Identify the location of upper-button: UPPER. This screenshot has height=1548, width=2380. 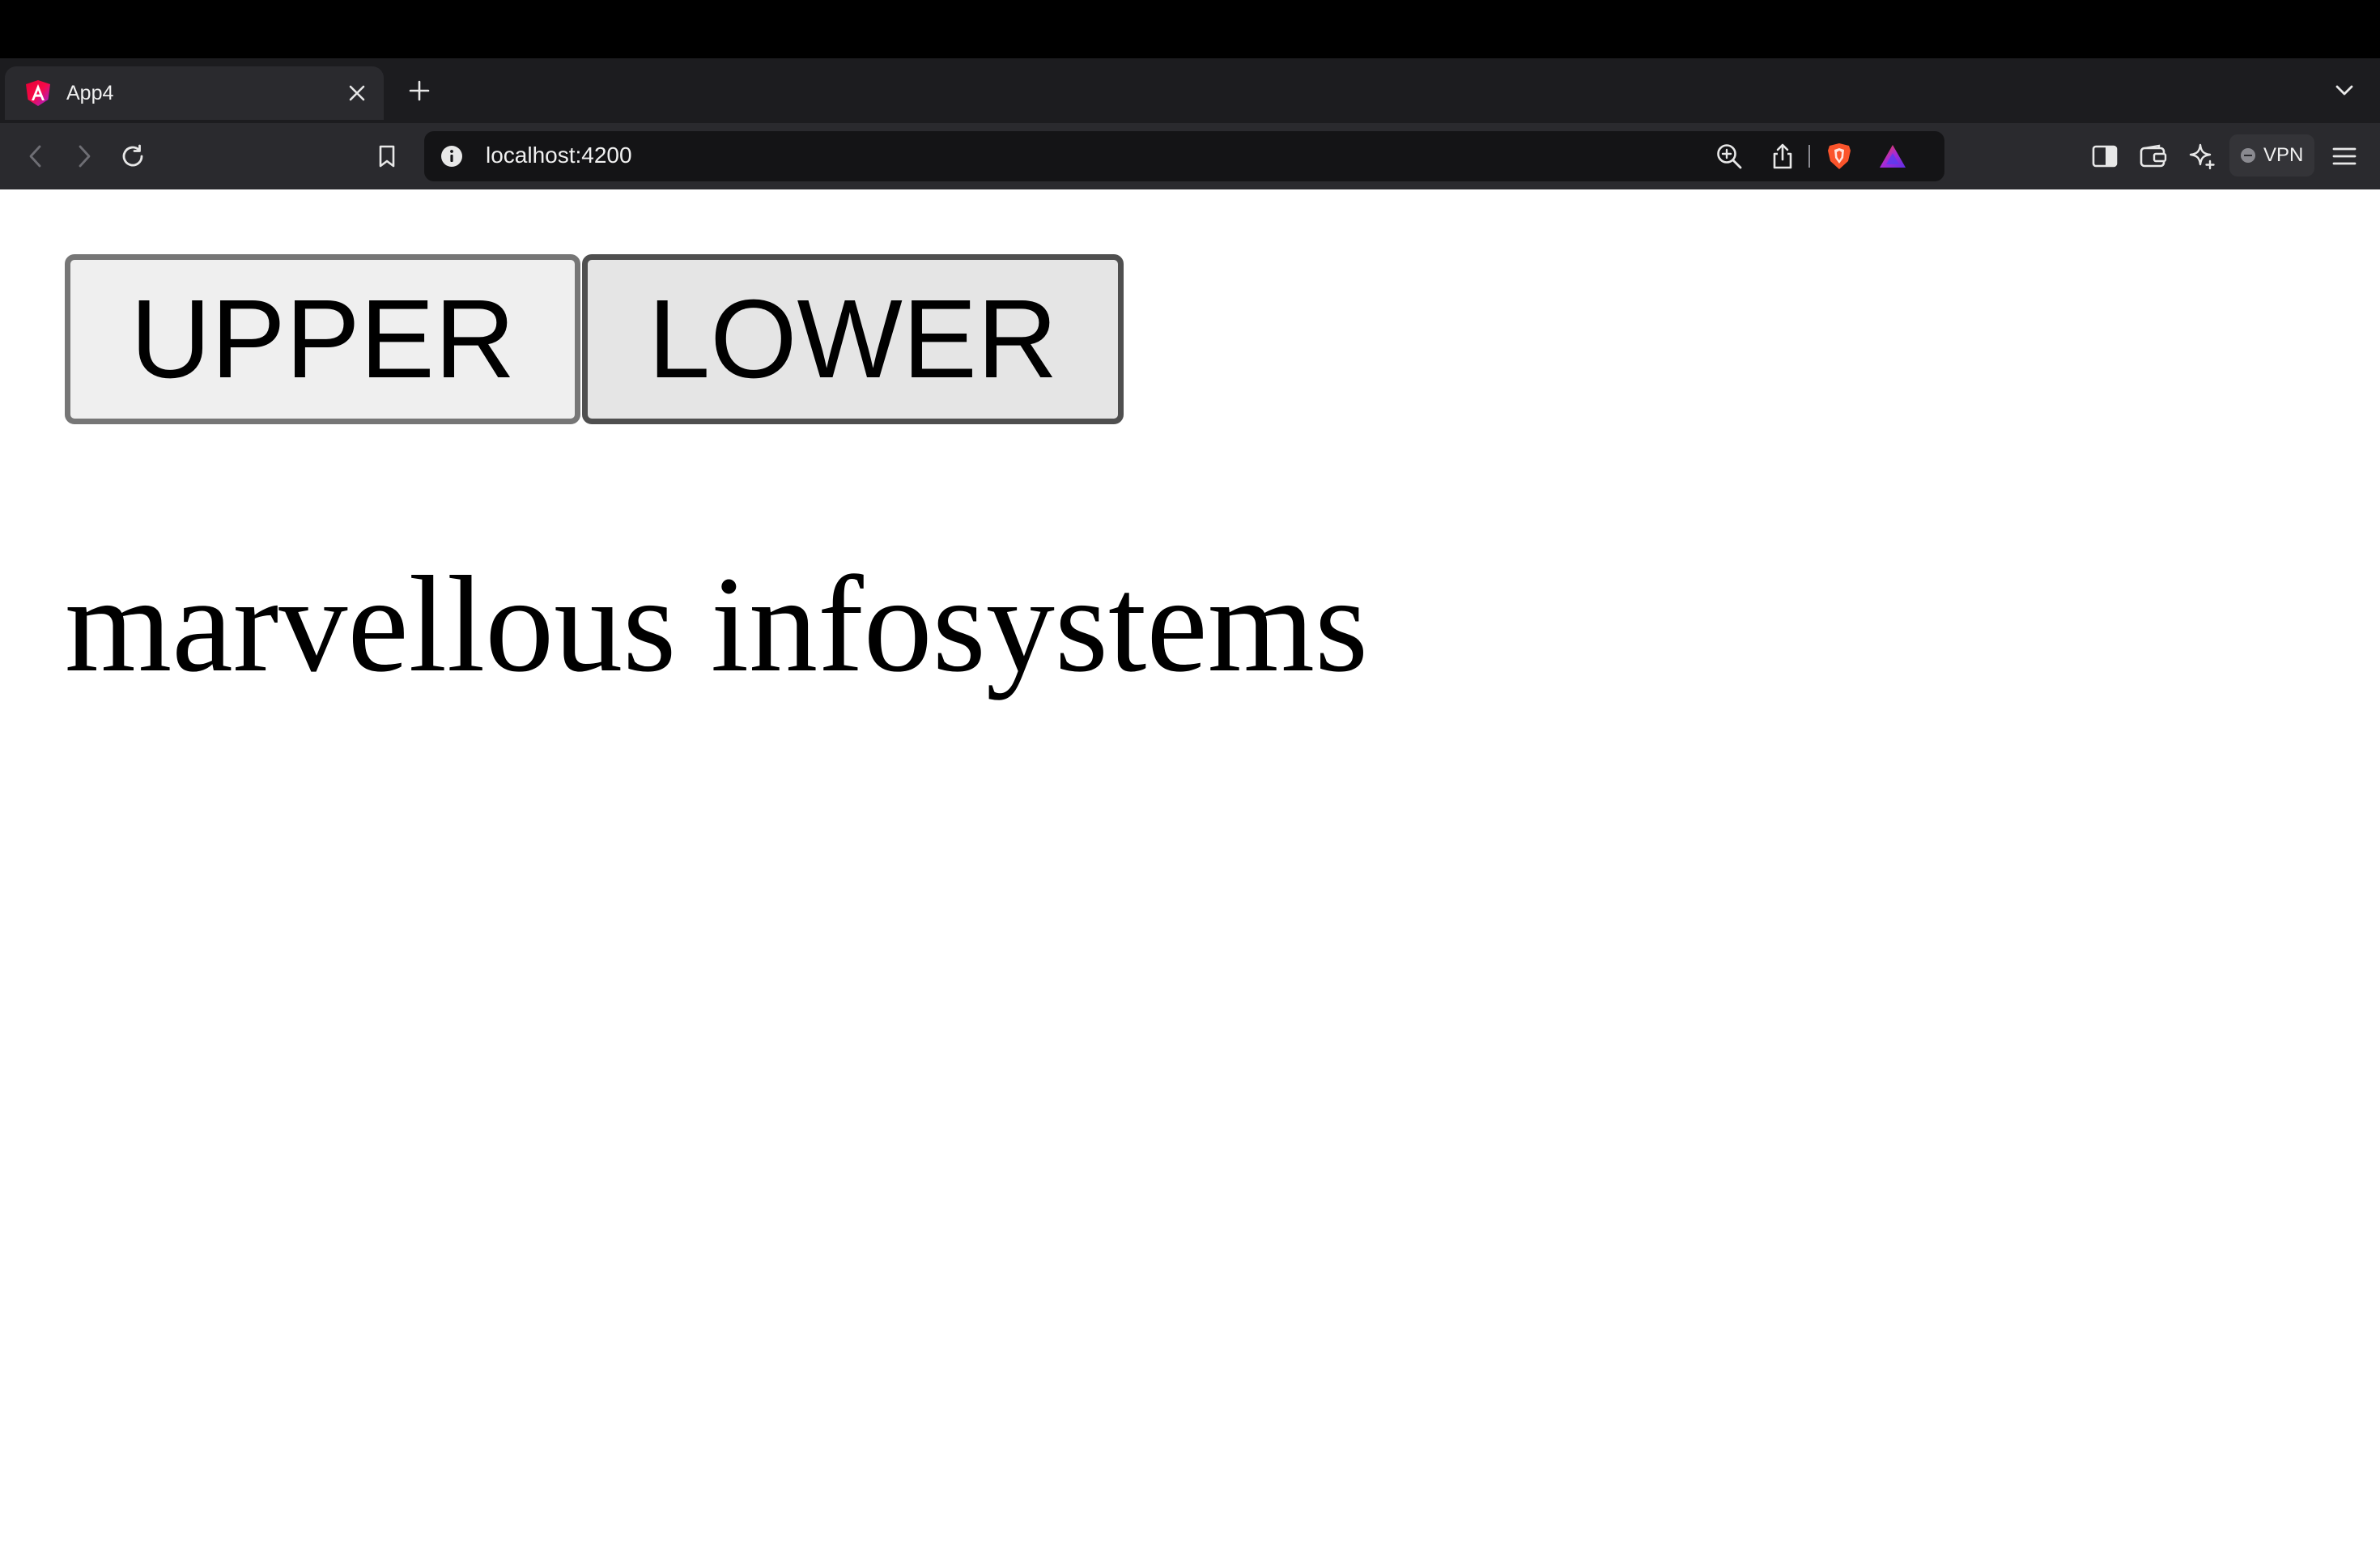
(323, 339).